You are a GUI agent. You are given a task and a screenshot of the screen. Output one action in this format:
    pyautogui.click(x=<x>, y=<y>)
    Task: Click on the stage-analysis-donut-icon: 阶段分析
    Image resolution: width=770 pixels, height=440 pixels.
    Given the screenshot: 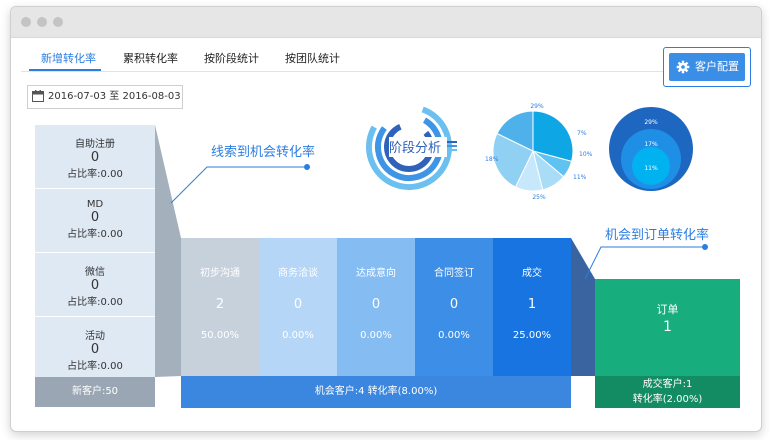 What is the action you would take?
    pyautogui.click(x=411, y=147)
    